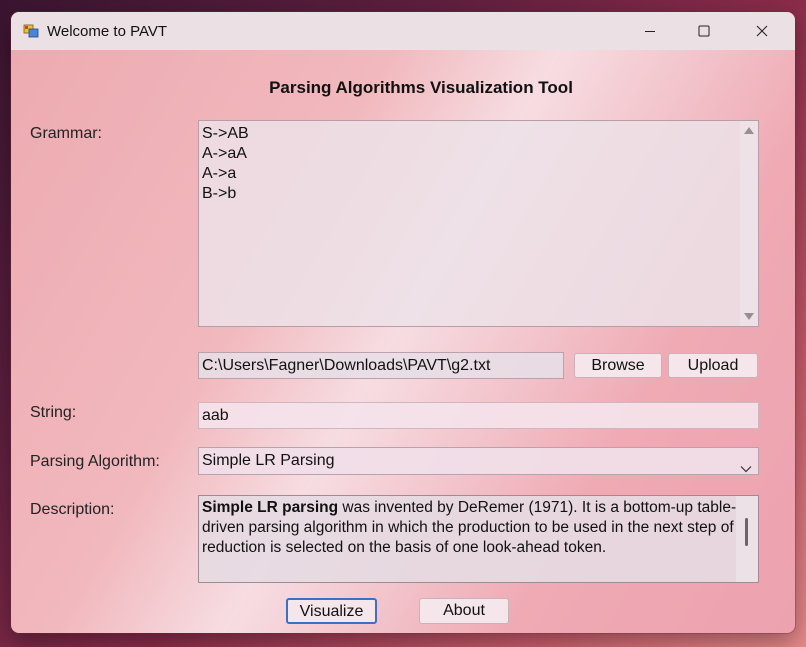 This screenshot has height=647, width=806. I want to click on upload-button: Upload, so click(713, 365).